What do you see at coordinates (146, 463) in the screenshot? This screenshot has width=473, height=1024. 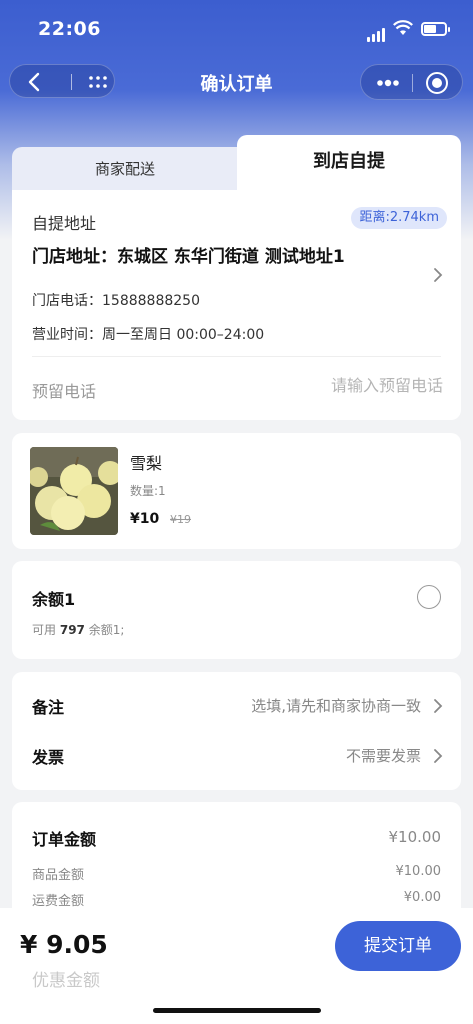 I see `product-name: 雪梨` at bounding box center [146, 463].